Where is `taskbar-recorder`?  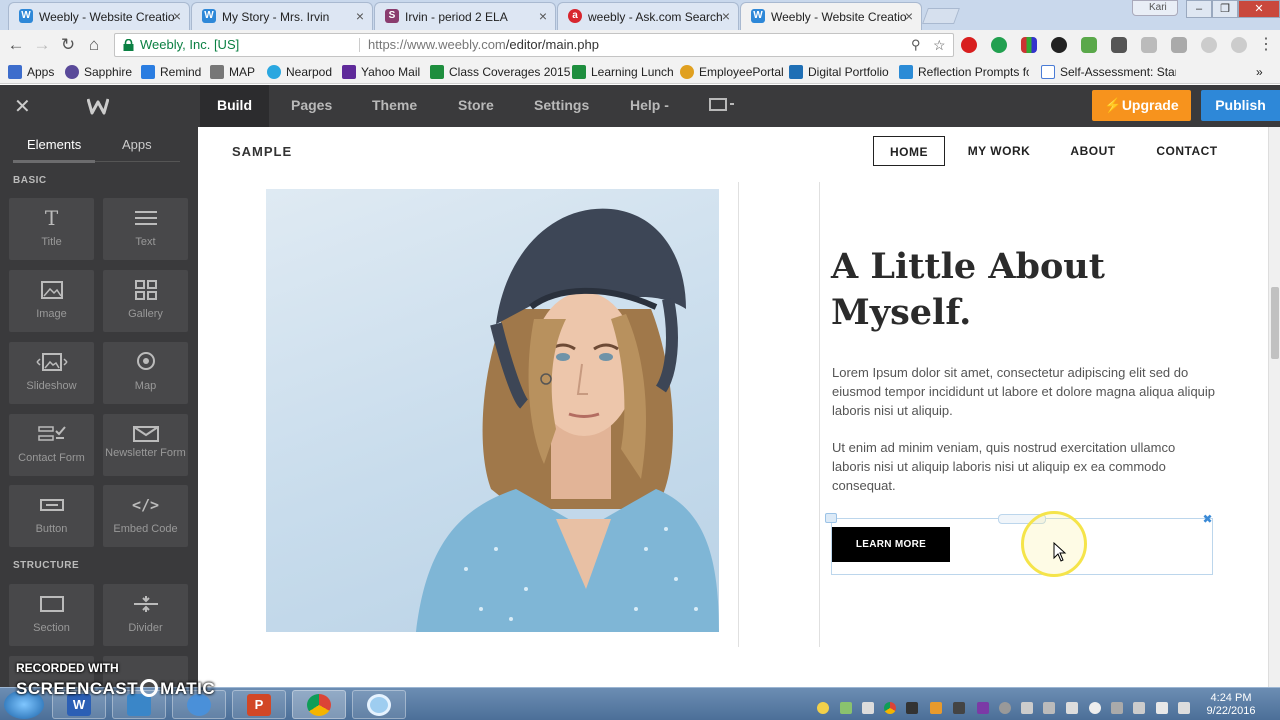 taskbar-recorder is located at coordinates (379, 704).